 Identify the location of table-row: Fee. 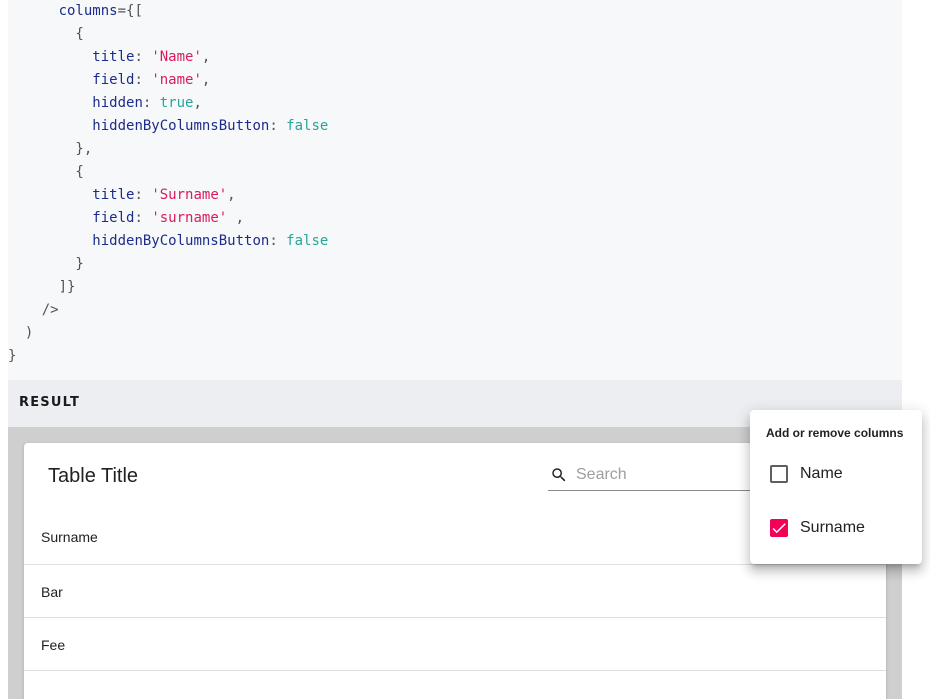
(455, 644).